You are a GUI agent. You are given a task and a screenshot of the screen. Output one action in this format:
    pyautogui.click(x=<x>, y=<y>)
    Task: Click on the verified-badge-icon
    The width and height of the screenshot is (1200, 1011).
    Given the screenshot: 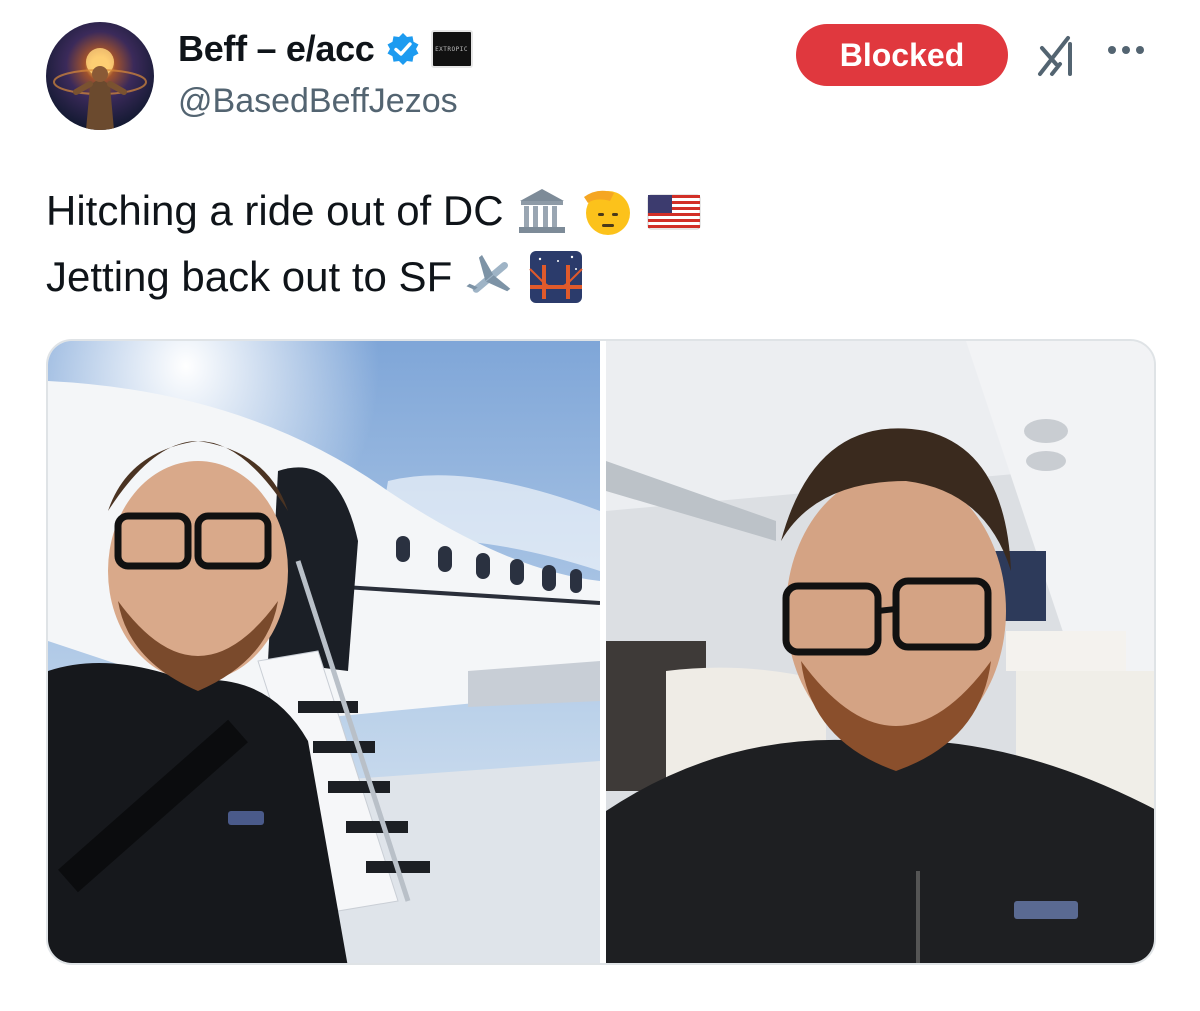 What is the action you would take?
    pyautogui.click(x=403, y=49)
    